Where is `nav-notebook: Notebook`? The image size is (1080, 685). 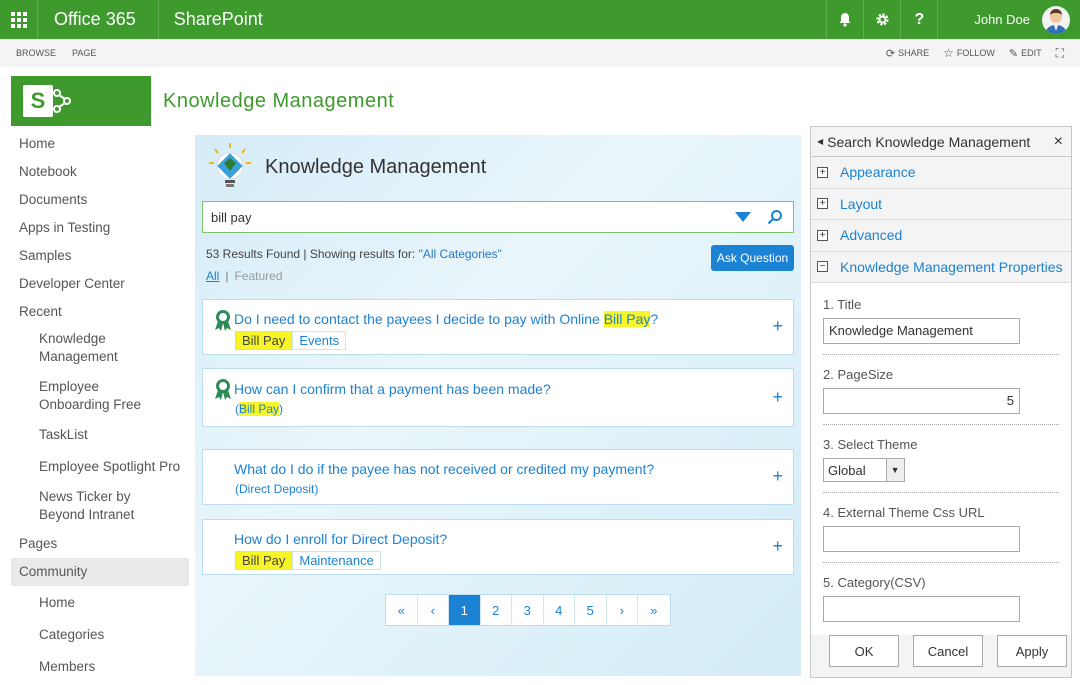 nav-notebook: Notebook is located at coordinates (100, 172).